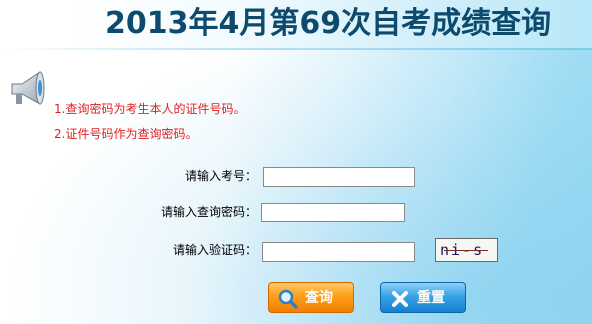 This screenshot has height=324, width=592. I want to click on captcha-noise-line, so click(466, 250).